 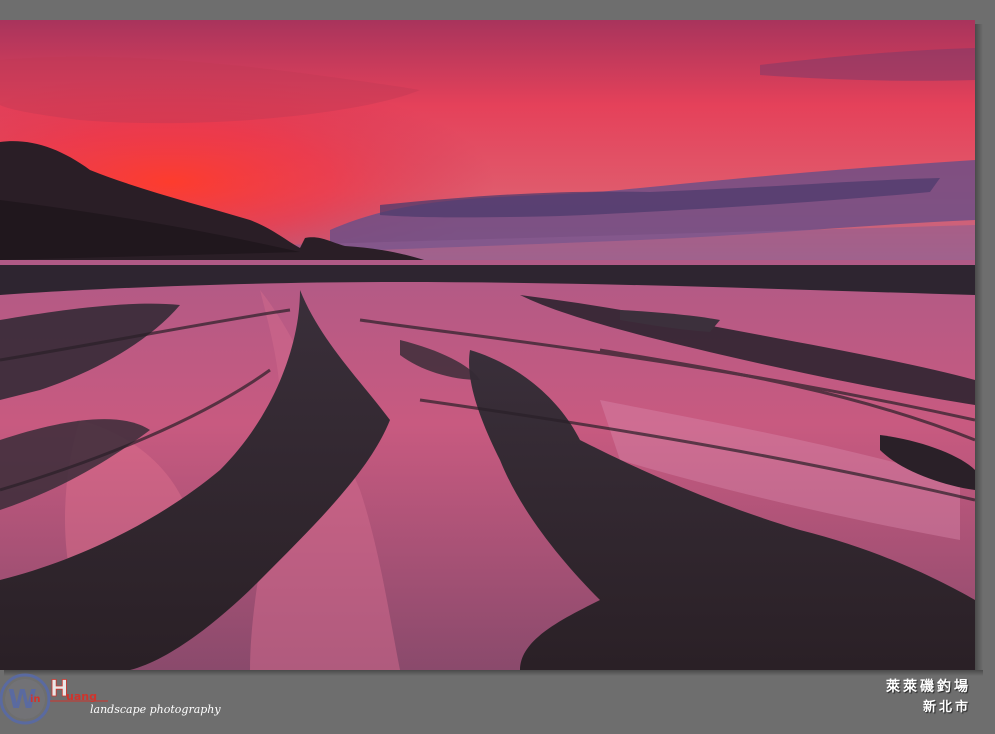 What do you see at coordinates (35, 699) in the screenshot?
I see `logo-letters-in: in` at bounding box center [35, 699].